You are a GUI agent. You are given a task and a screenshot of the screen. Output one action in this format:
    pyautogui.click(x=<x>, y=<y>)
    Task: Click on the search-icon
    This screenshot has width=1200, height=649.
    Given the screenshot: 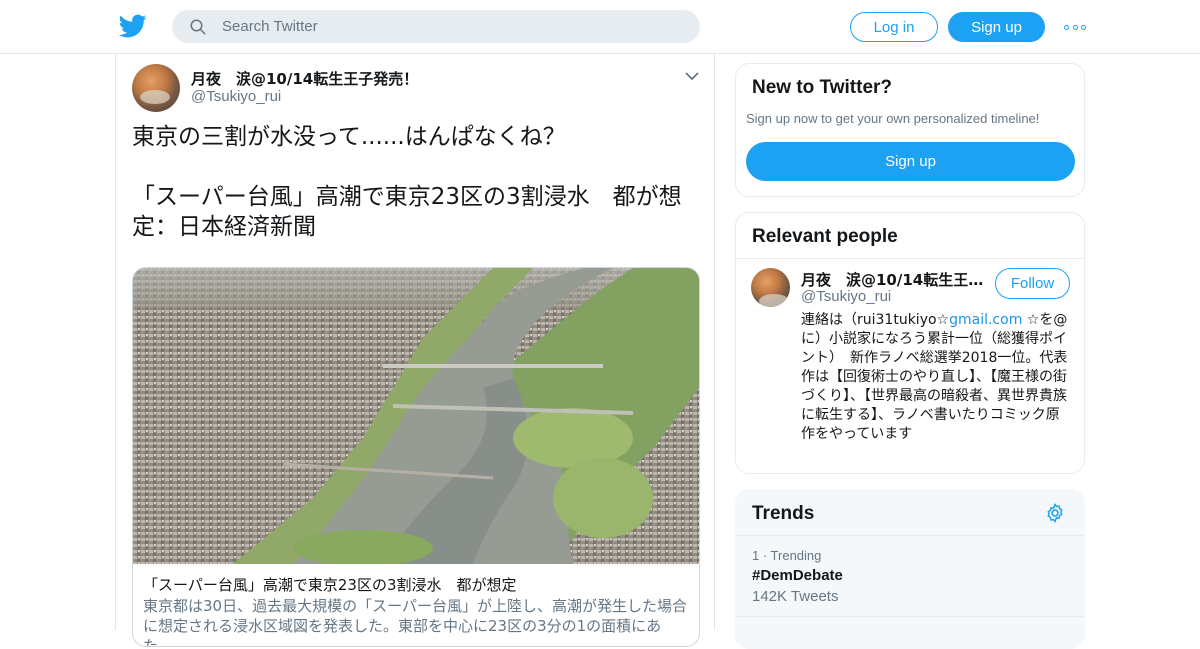 What is the action you would take?
    pyautogui.click(x=198, y=26)
    